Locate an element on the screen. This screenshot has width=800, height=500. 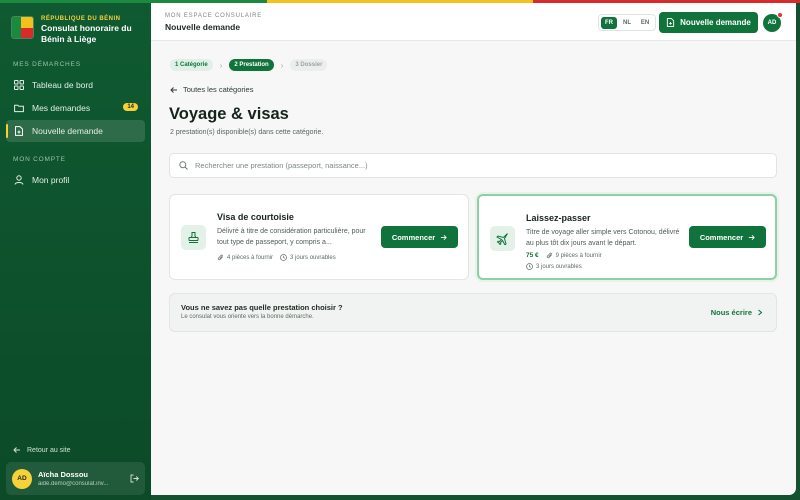
section-label-demarches: MES DÉMARCHES is located at coordinates (47, 64).